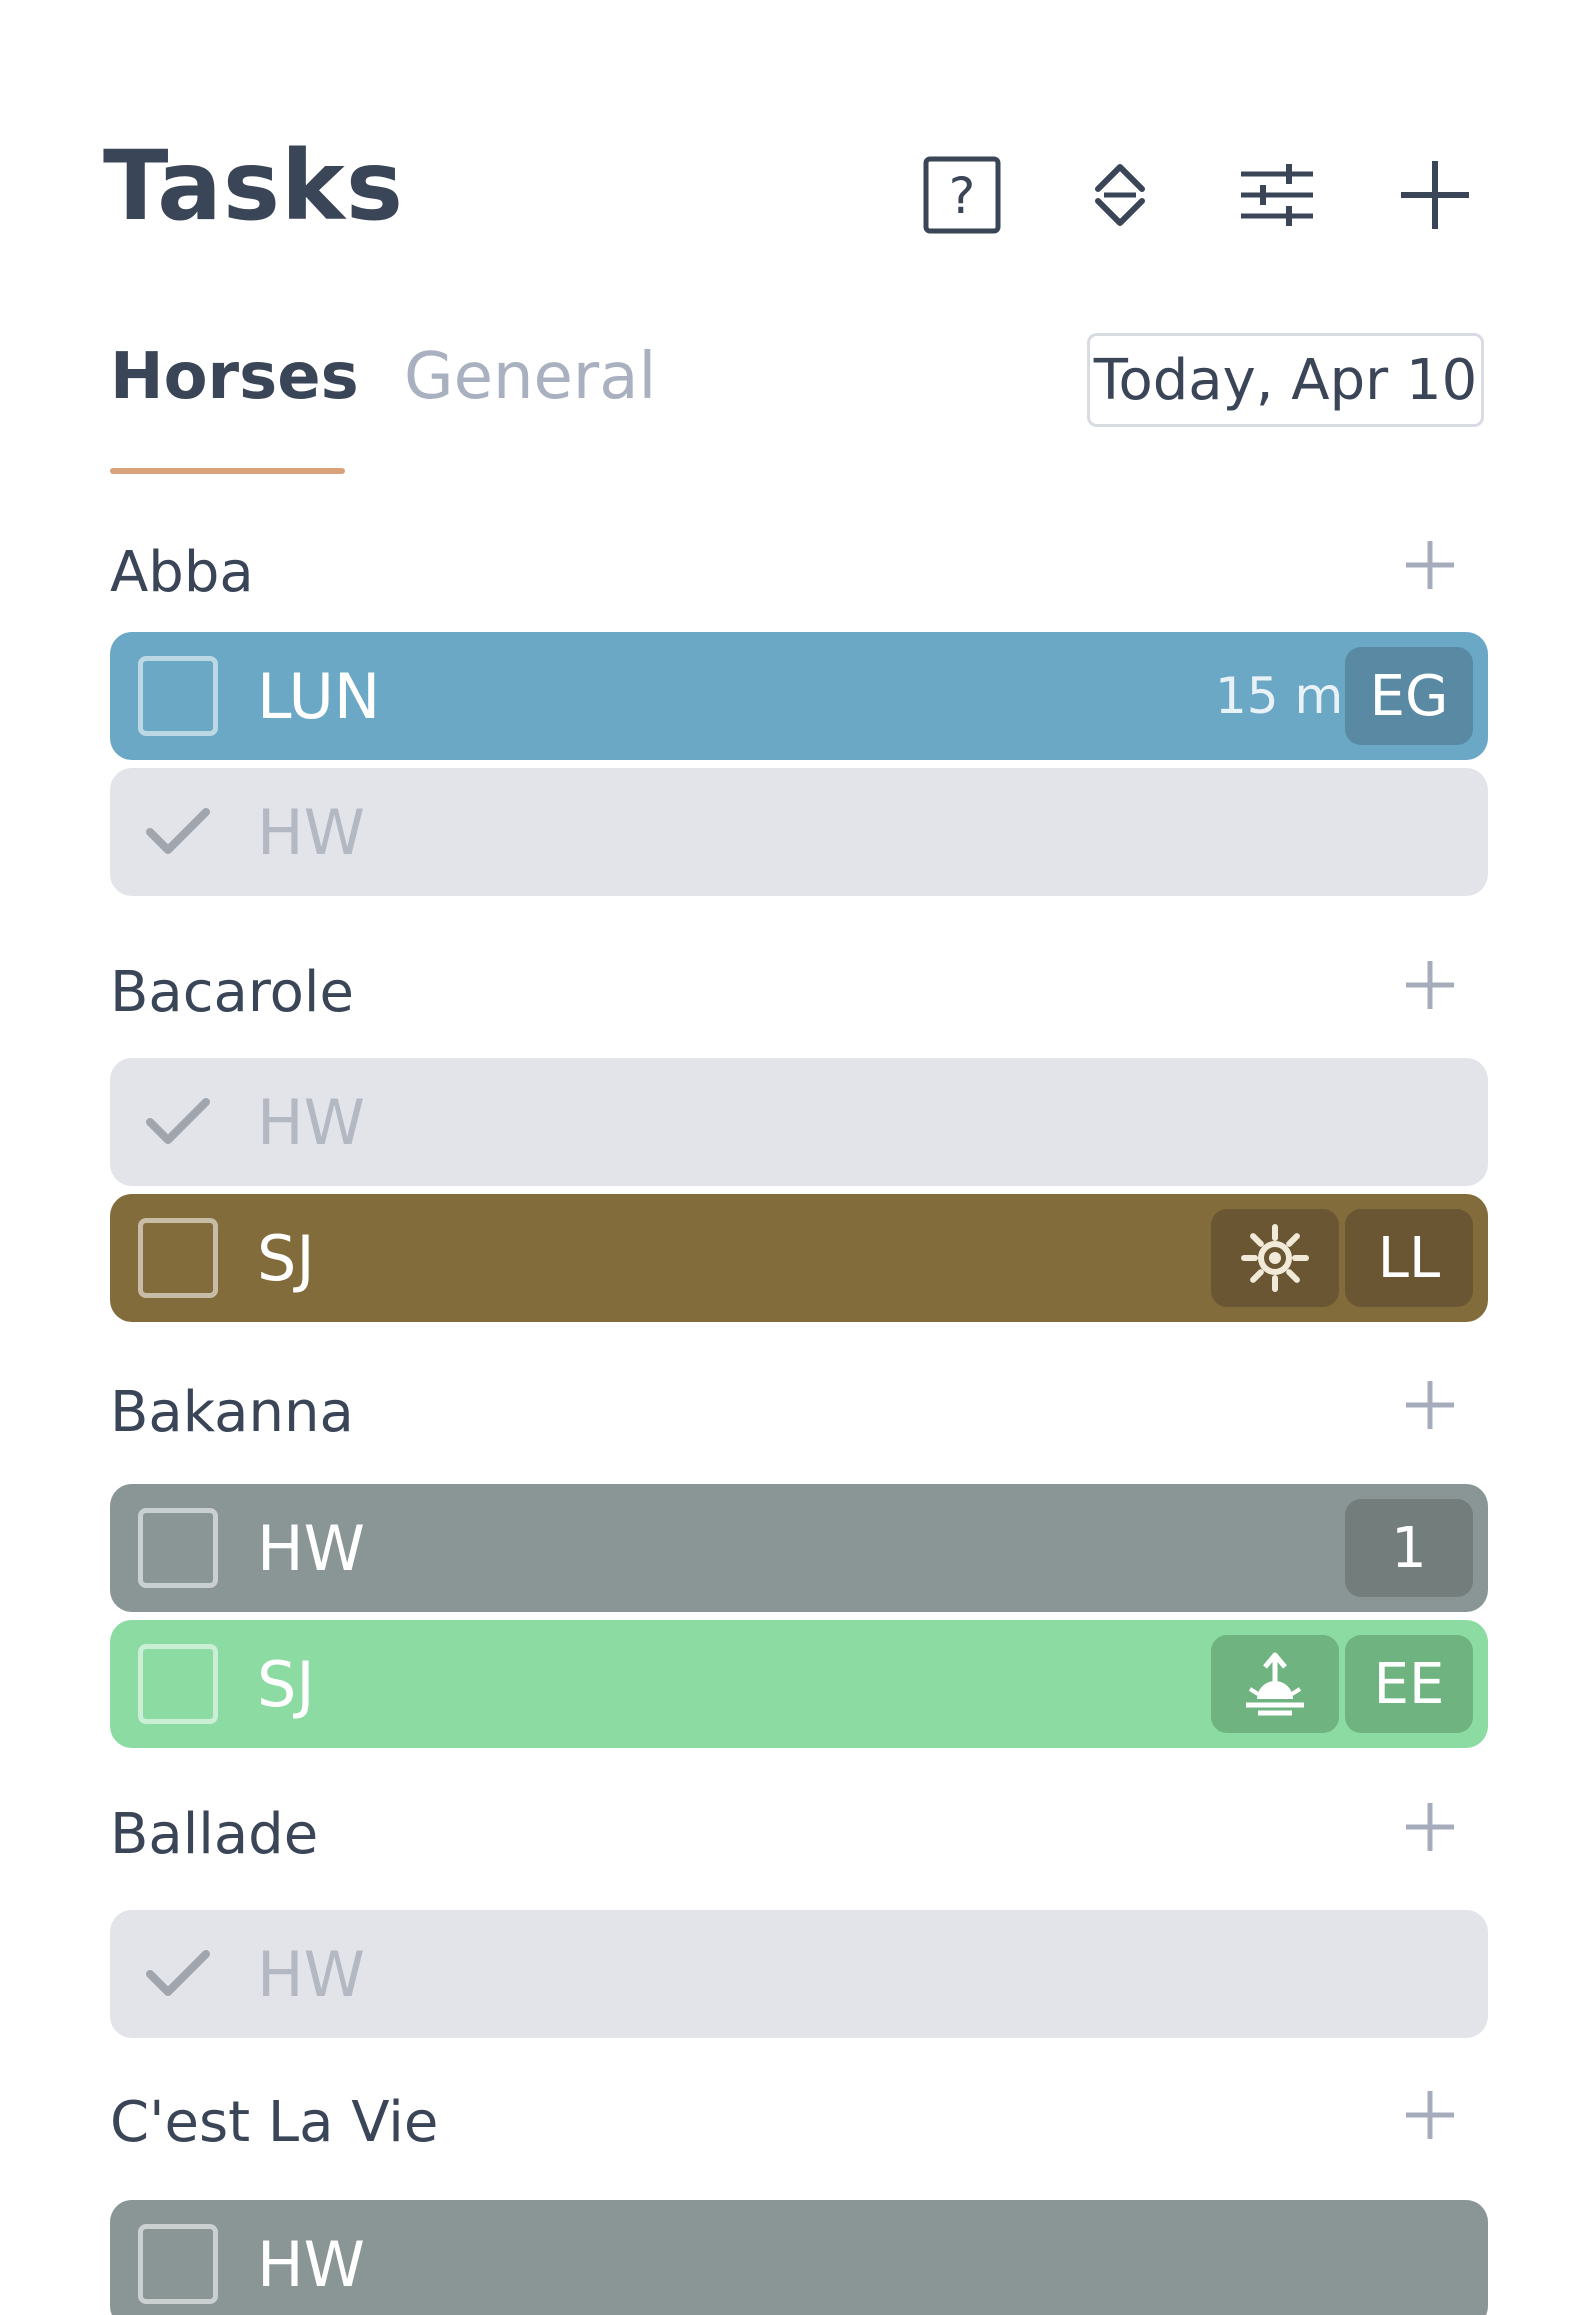 This screenshot has width=1586, height=2315. What do you see at coordinates (1435, 195) in the screenshot?
I see `add-icon` at bounding box center [1435, 195].